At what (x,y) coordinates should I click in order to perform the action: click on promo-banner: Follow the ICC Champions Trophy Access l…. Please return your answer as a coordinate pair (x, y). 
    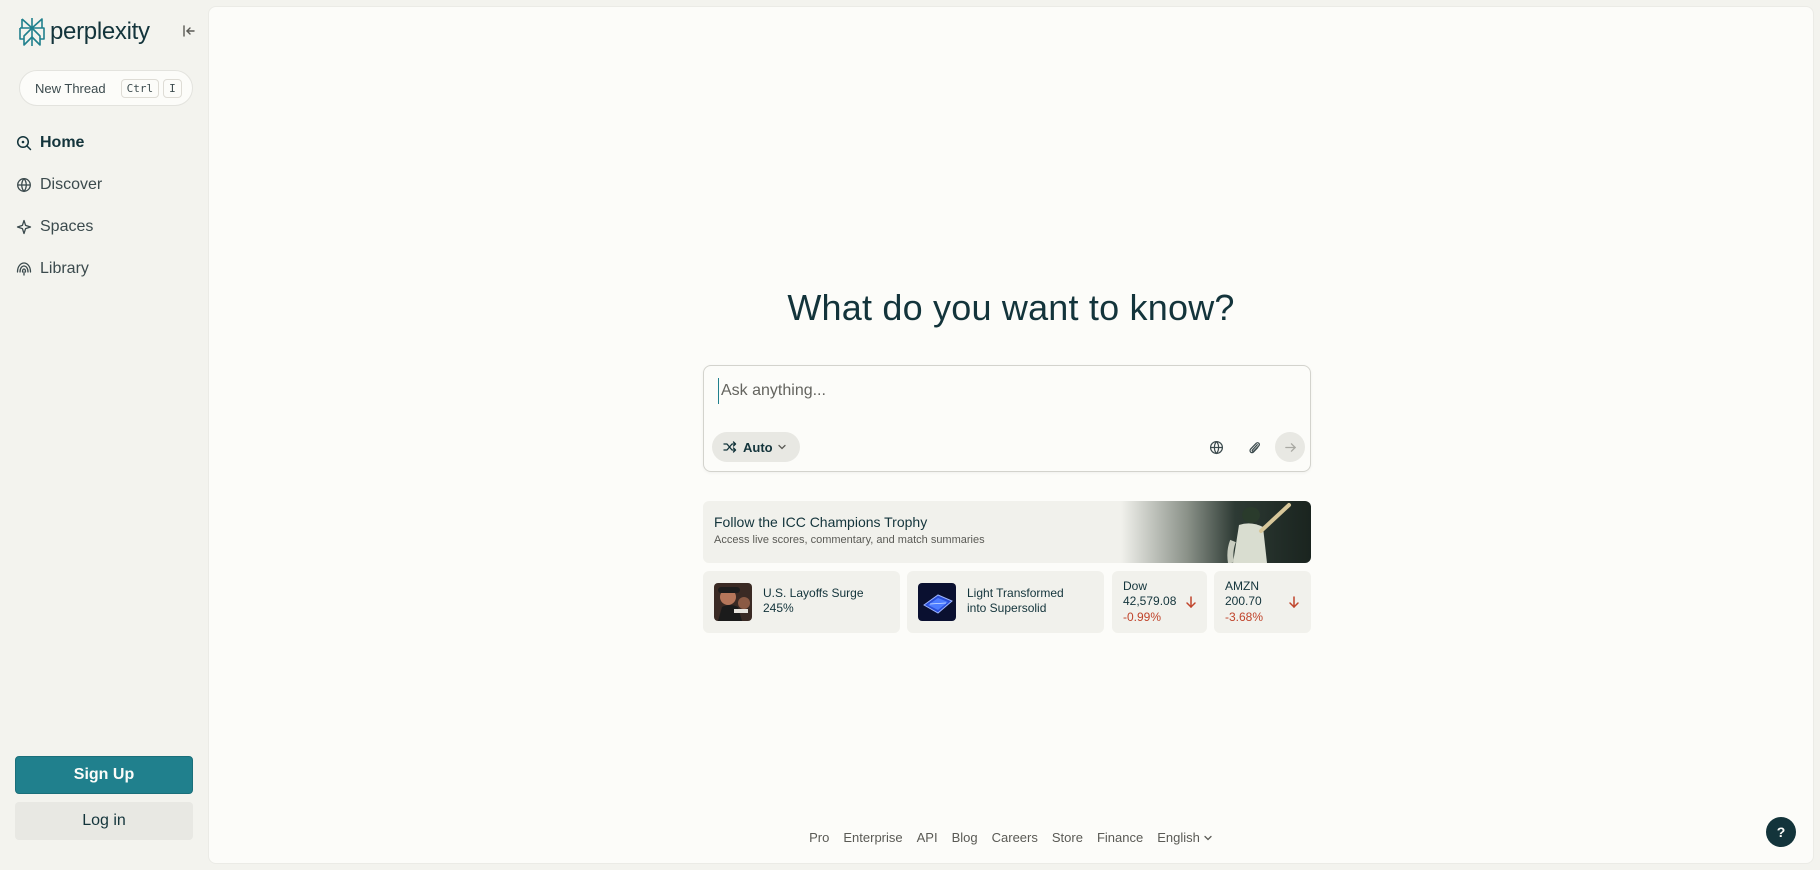
    Looking at the image, I should click on (1007, 532).